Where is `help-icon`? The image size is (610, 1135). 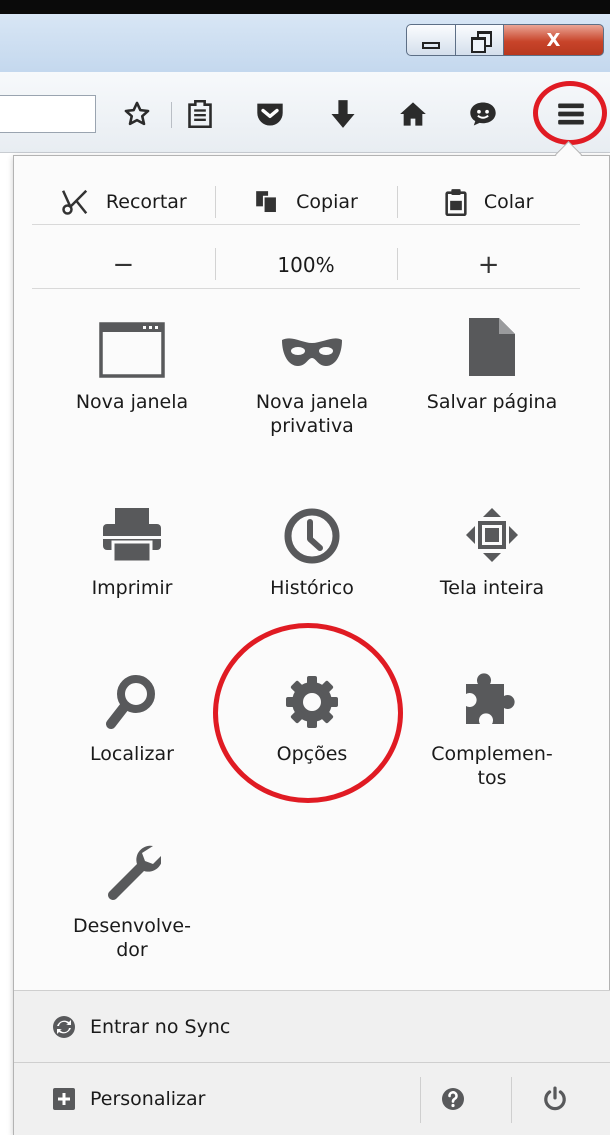
help-icon is located at coordinates (453, 1099).